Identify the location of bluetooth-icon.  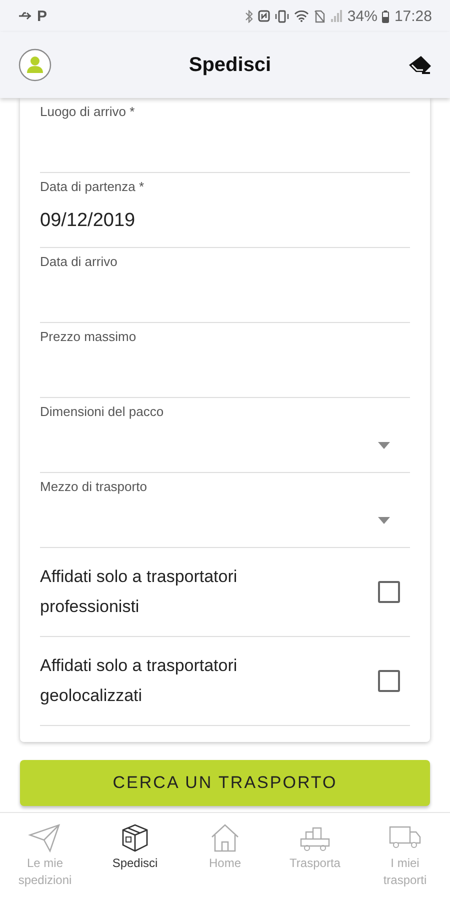
(249, 16).